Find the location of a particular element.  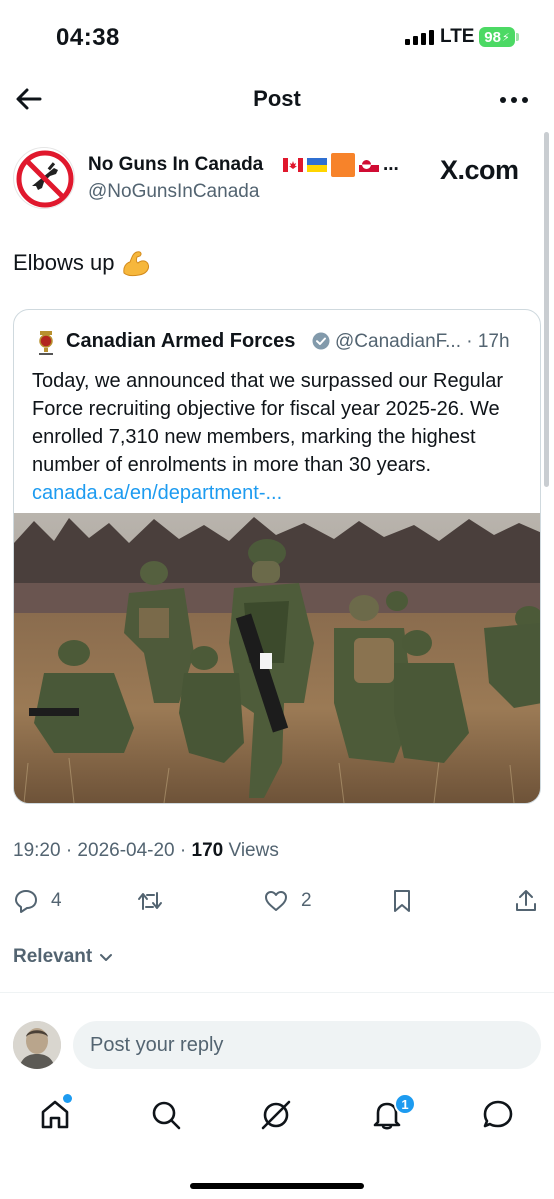

post-timestamp: 19:20 · 2026-04-20 · is located at coordinates (102, 850).